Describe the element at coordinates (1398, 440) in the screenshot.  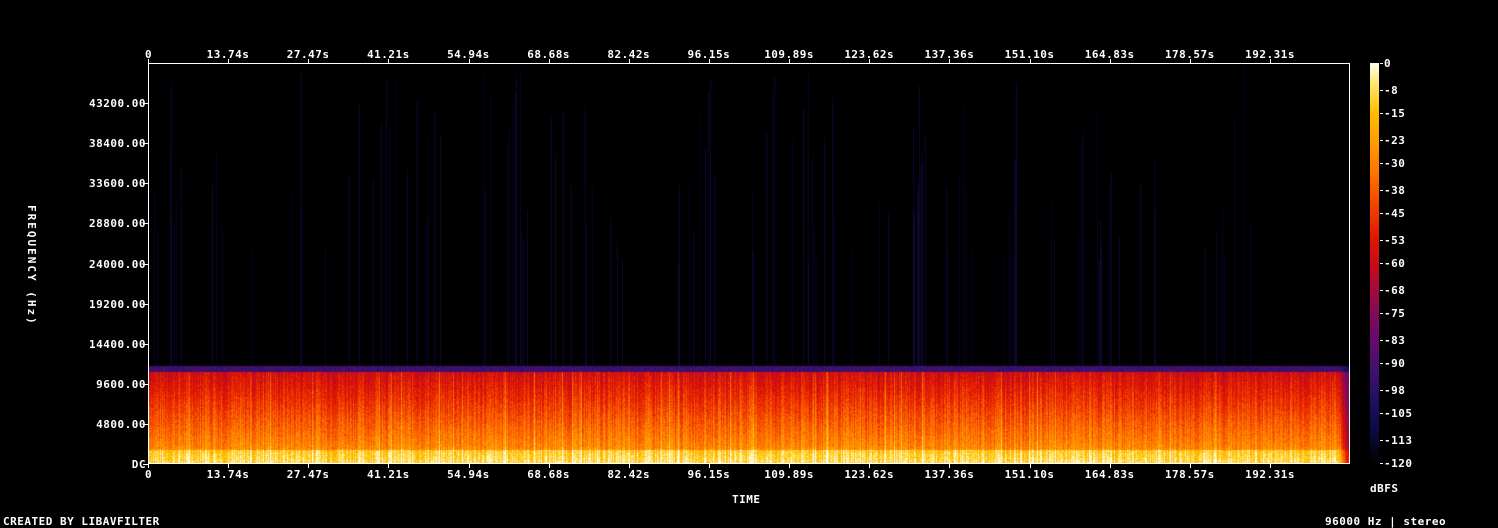
I see `dbfs-tick-label: -113` at that location.